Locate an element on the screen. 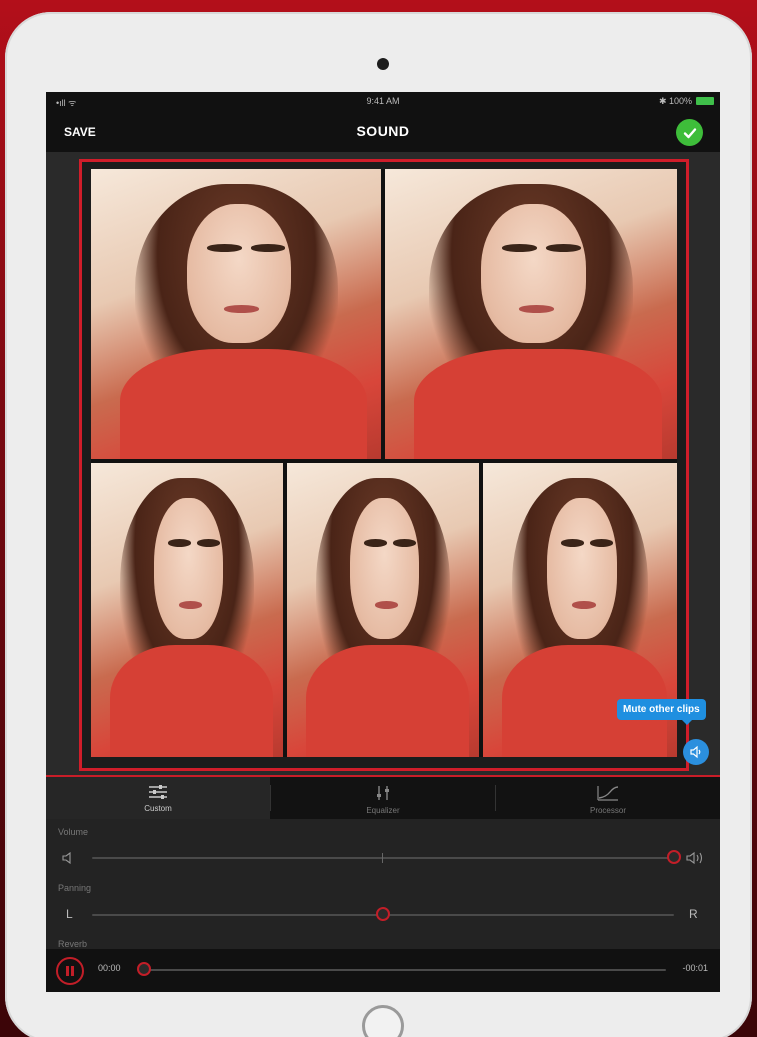 The width and height of the screenshot is (757, 1037). page-title: SOUND is located at coordinates (383, 131).